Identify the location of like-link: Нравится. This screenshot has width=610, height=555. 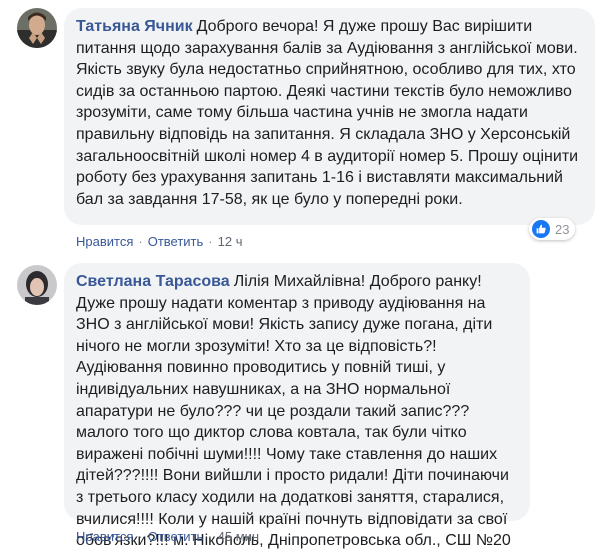
(104, 536).